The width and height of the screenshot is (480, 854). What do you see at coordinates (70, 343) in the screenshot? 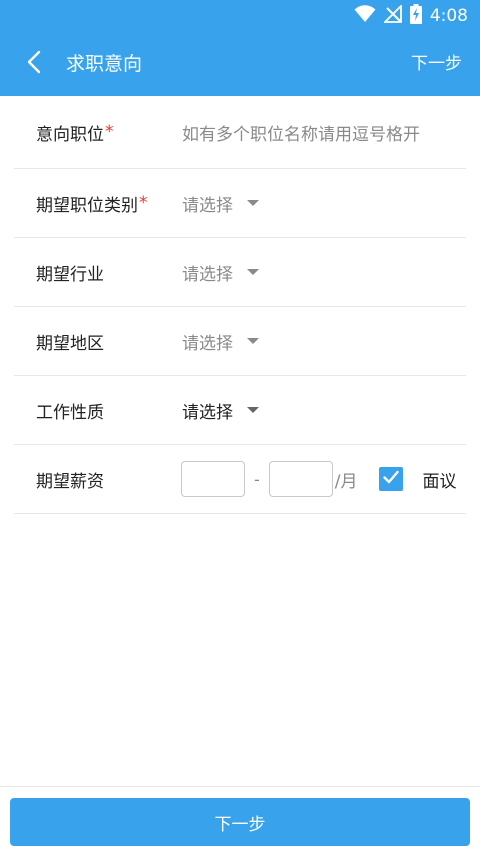
I see `region-label: 期望地区` at bounding box center [70, 343].